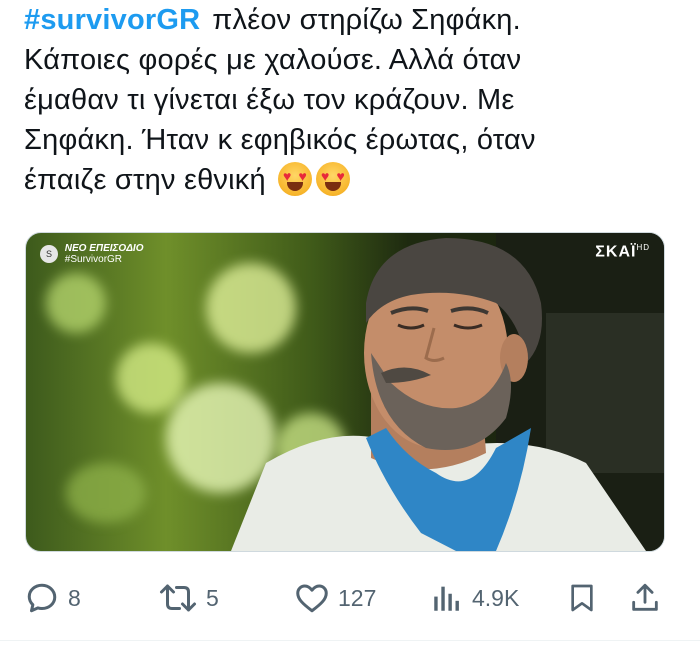  I want to click on reply-icon, so click(42, 598).